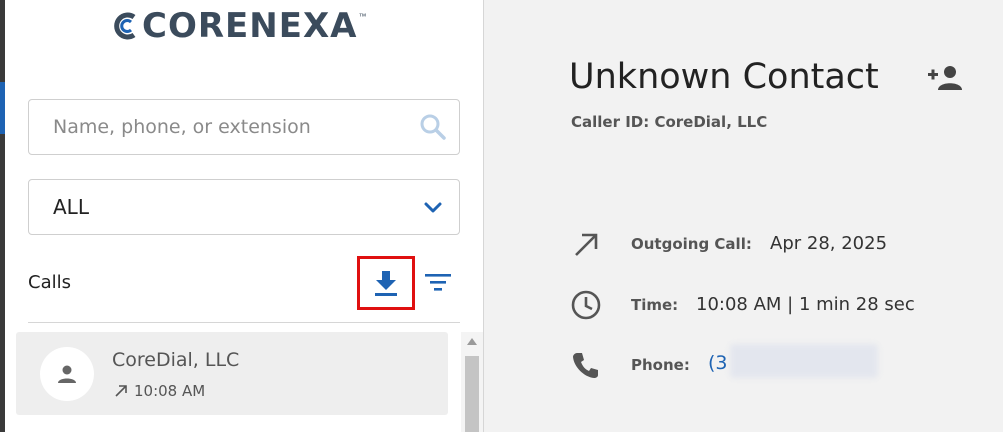 The image size is (1003, 432). I want to click on select-value: ALL, so click(71, 207).